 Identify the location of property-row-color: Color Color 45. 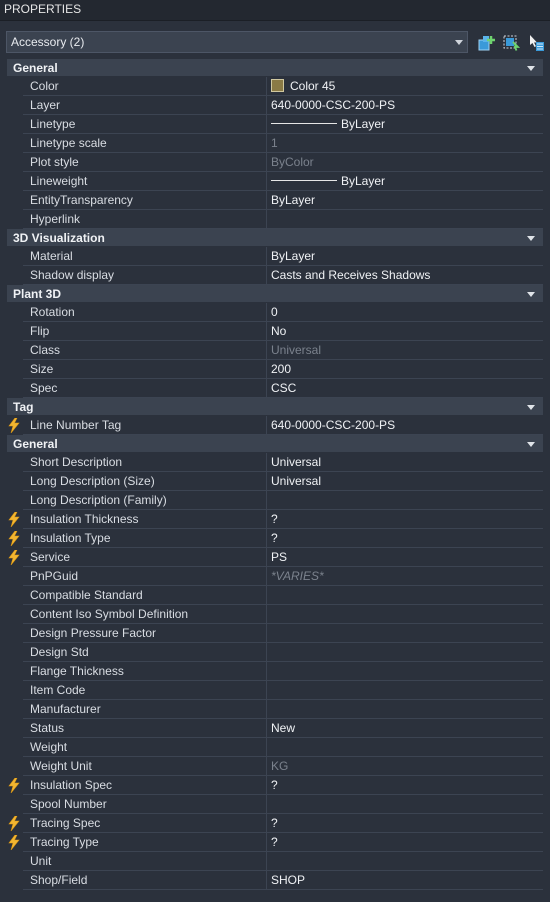
(275, 86).